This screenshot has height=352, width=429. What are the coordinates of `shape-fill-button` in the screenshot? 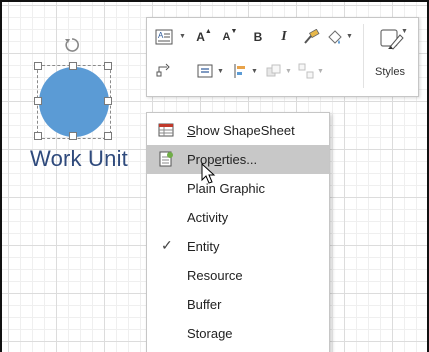 It's located at (335, 37).